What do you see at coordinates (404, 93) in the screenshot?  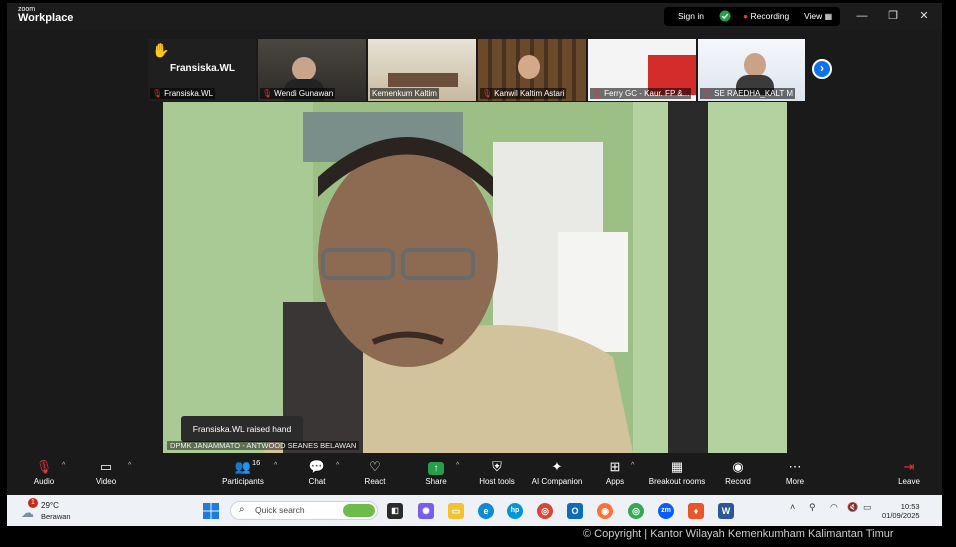 I see `tile-label: Kemenkum Kaltim` at bounding box center [404, 93].